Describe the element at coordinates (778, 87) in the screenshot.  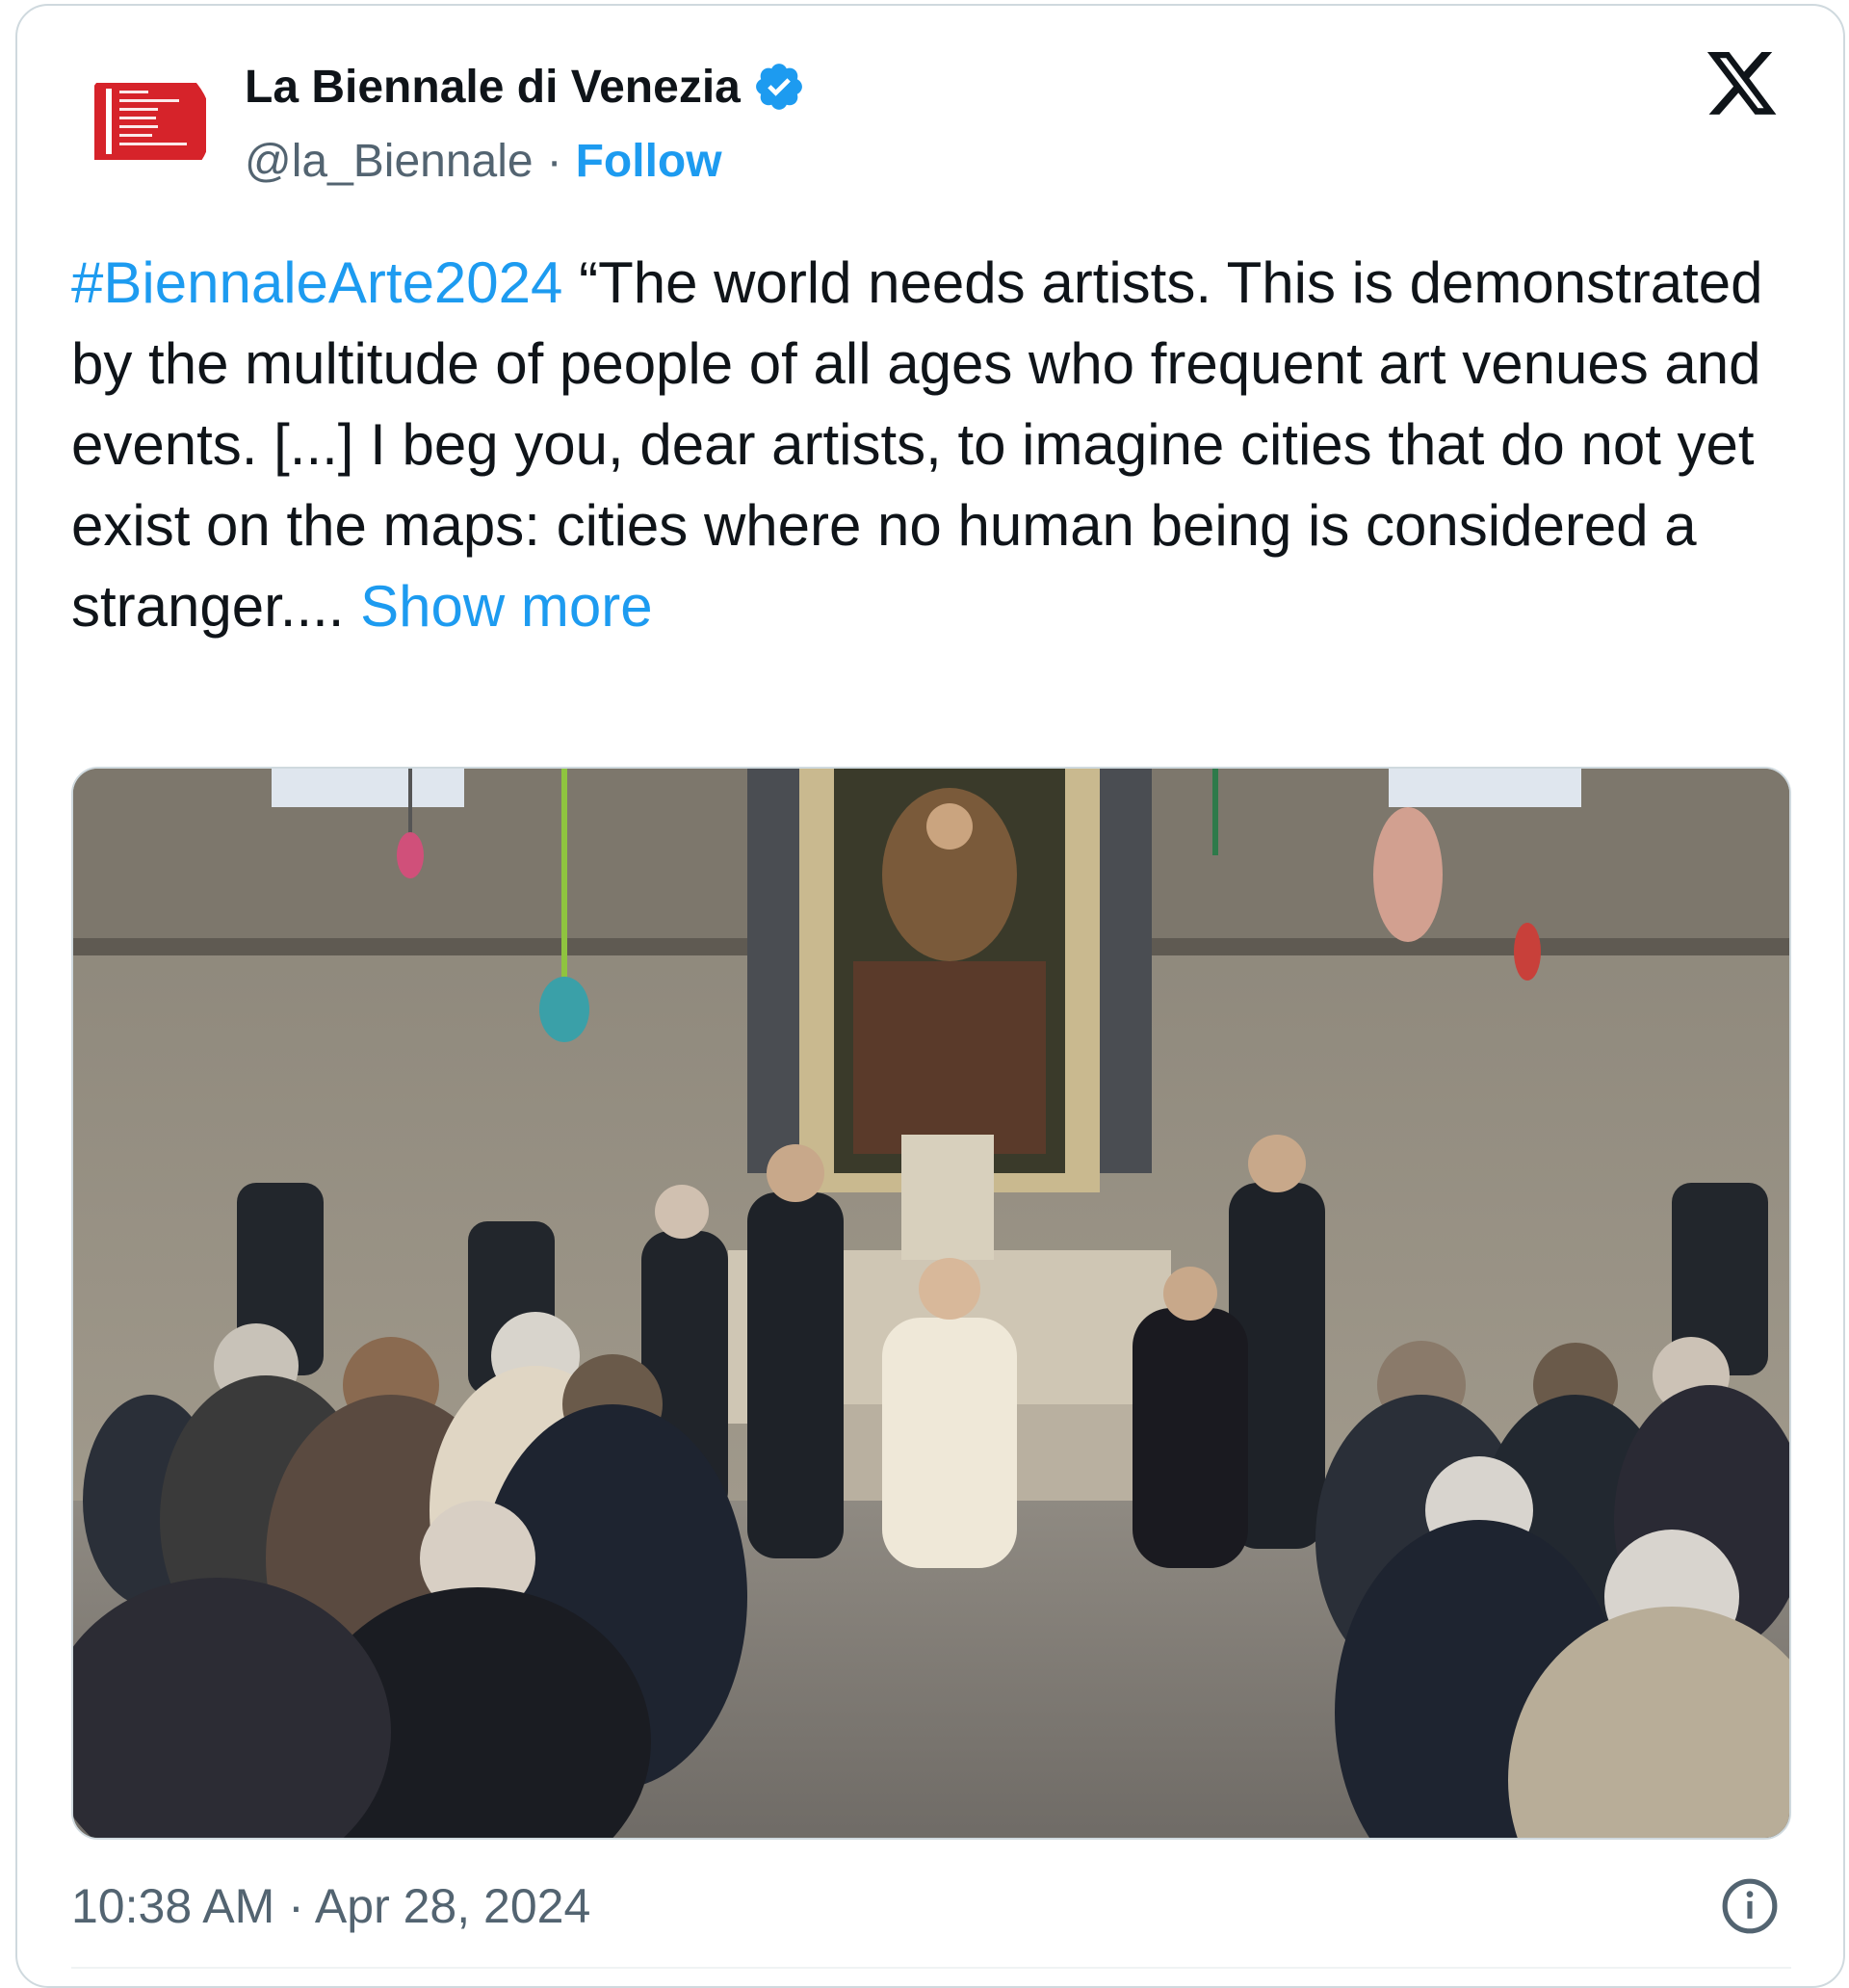
I see `verified-badge-icon` at that location.